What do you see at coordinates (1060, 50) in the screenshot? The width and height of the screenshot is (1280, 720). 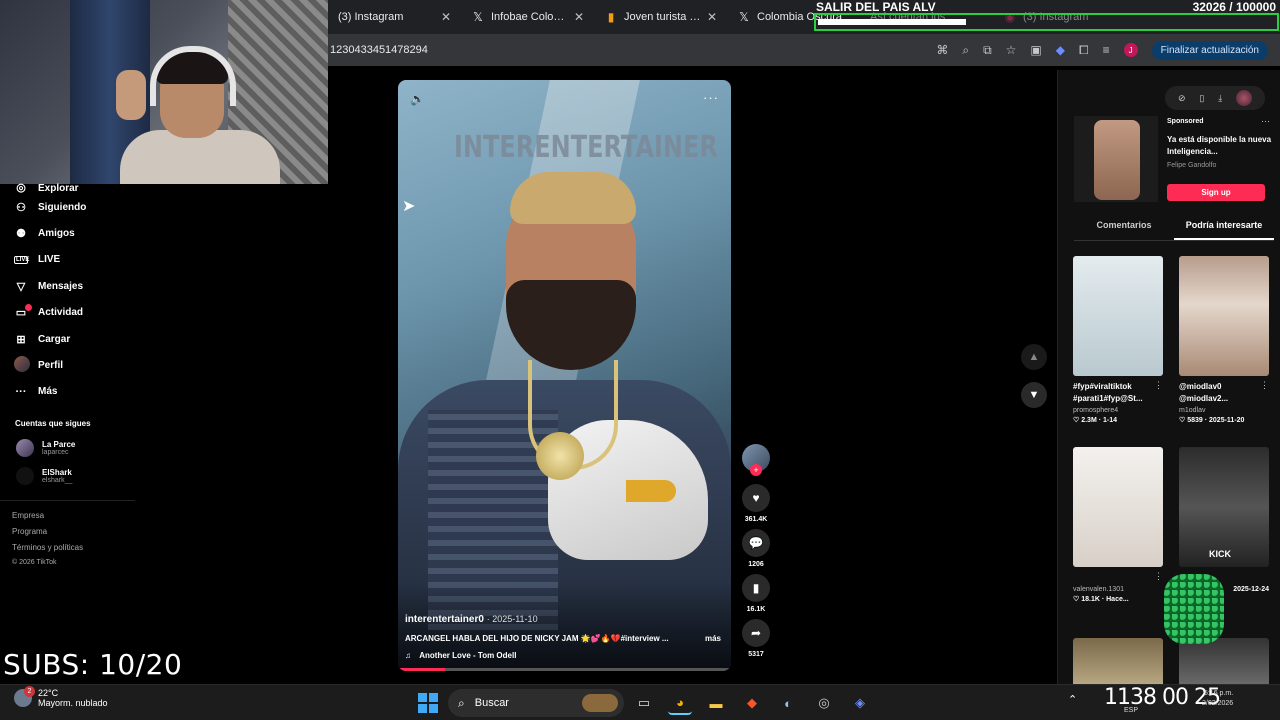 I see `extension-icon: ◆` at bounding box center [1060, 50].